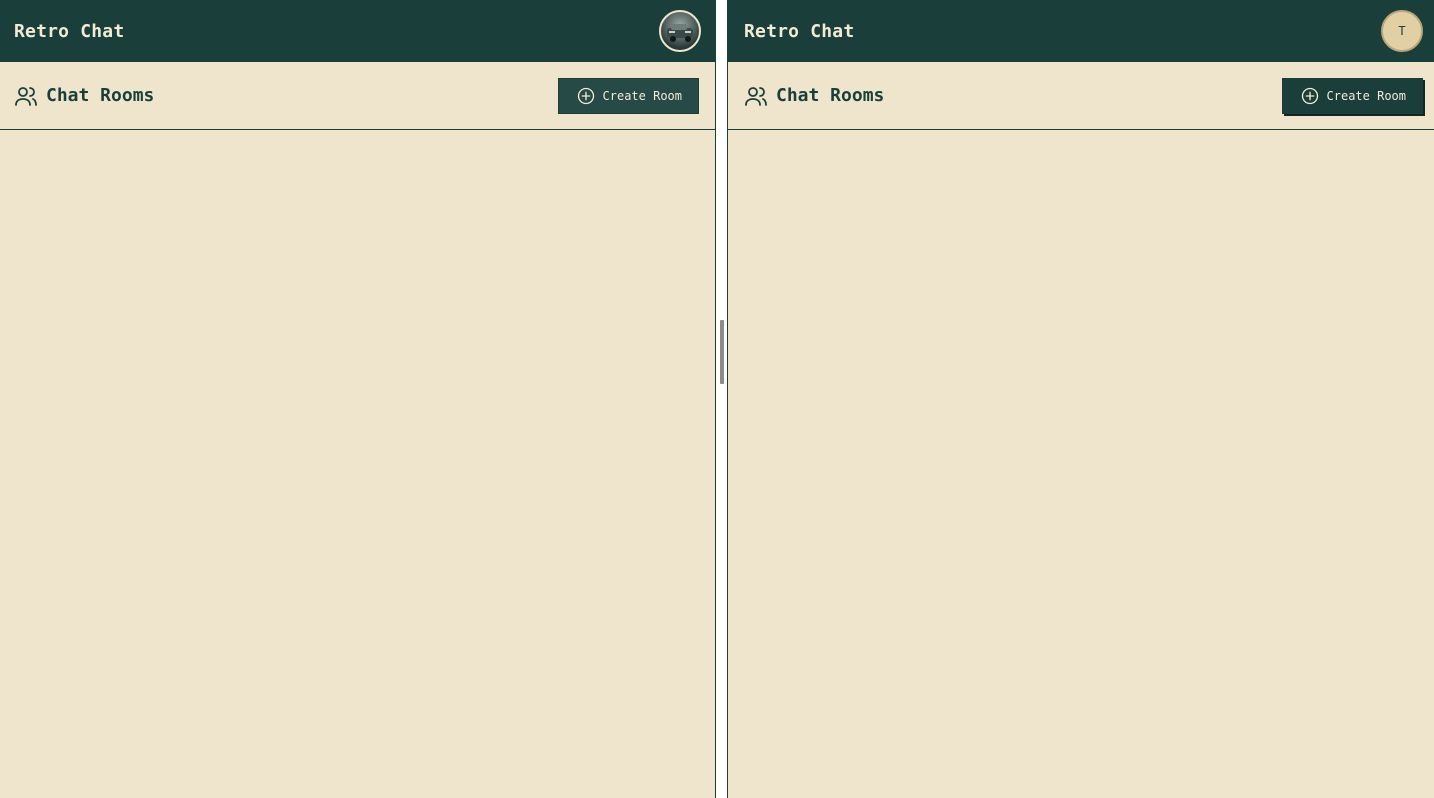 The image size is (1434, 798). Describe the element at coordinates (1081, 31) in the screenshot. I see `app-header: Retro Chat T` at that location.